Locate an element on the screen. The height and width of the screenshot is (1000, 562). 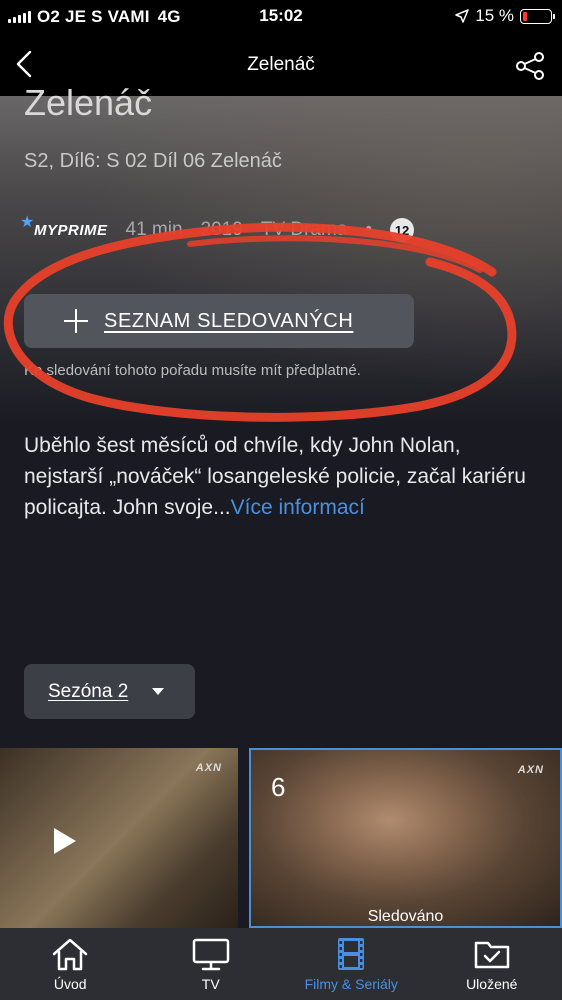
nav-tv: TV is located at coordinates (211, 964).